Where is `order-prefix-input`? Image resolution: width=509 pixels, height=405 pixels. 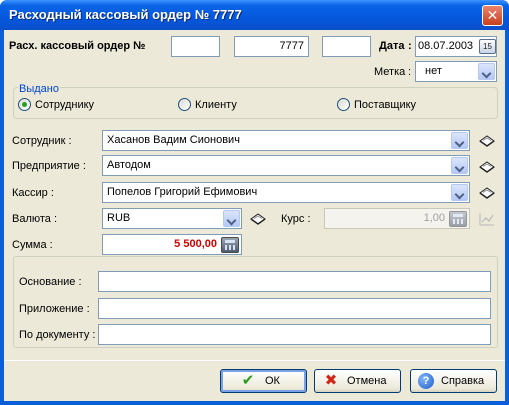 order-prefix-input is located at coordinates (195, 46).